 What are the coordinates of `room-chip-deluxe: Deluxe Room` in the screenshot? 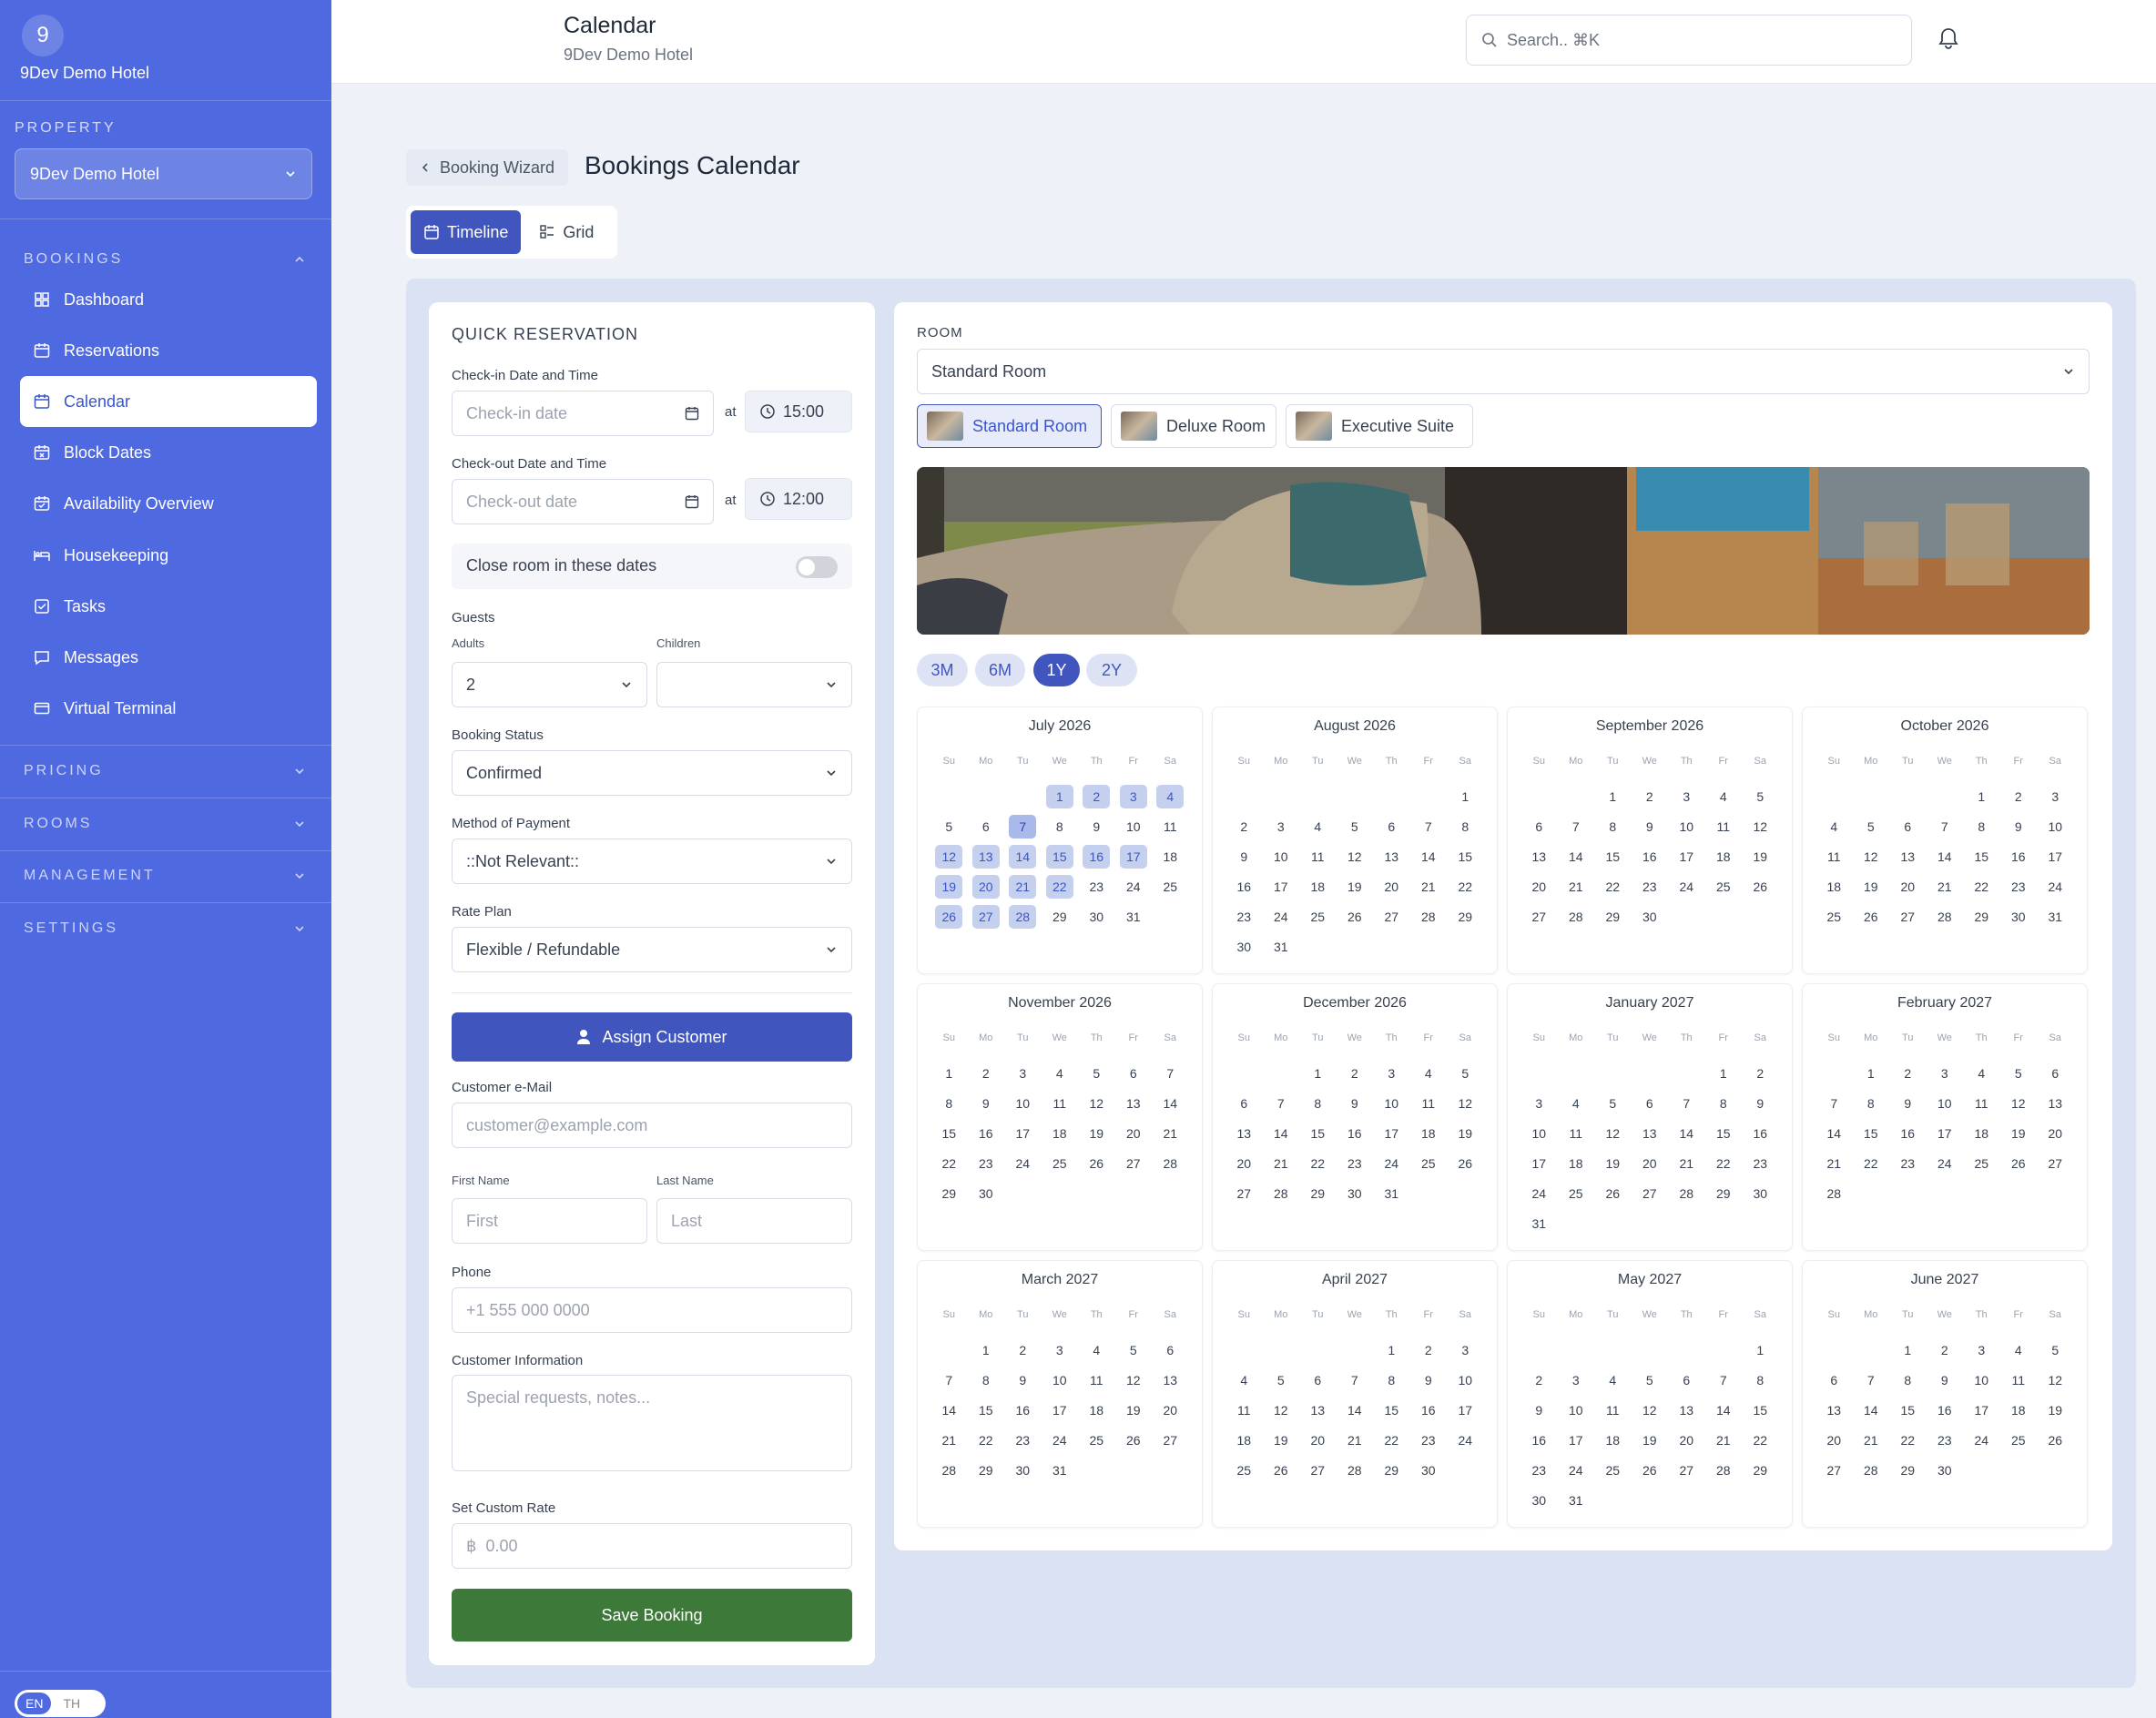 It's located at (1193, 426).